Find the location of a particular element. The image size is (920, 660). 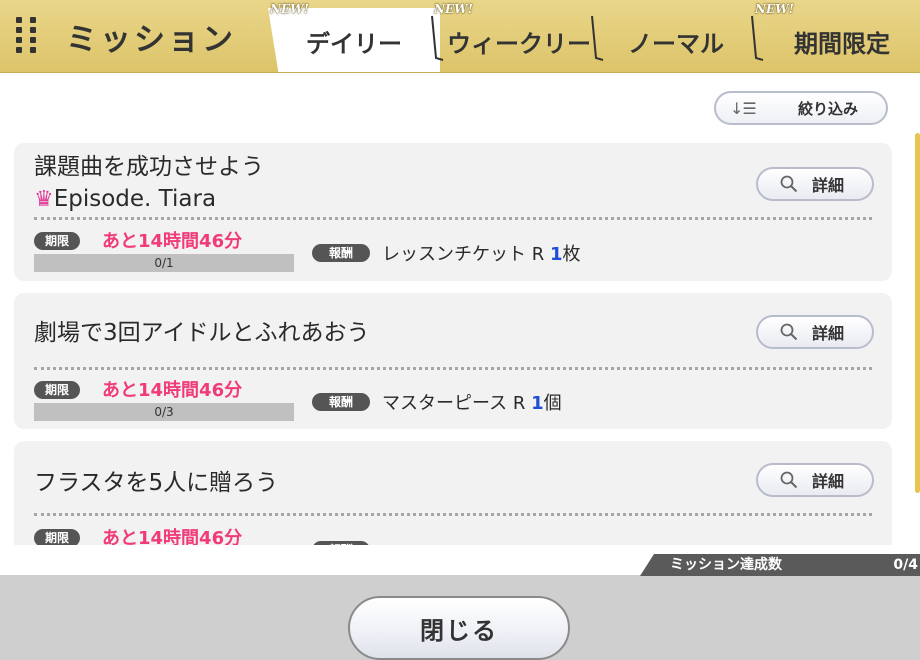

achievement-counter: ミッション達成数 0/4 is located at coordinates (780, 565).